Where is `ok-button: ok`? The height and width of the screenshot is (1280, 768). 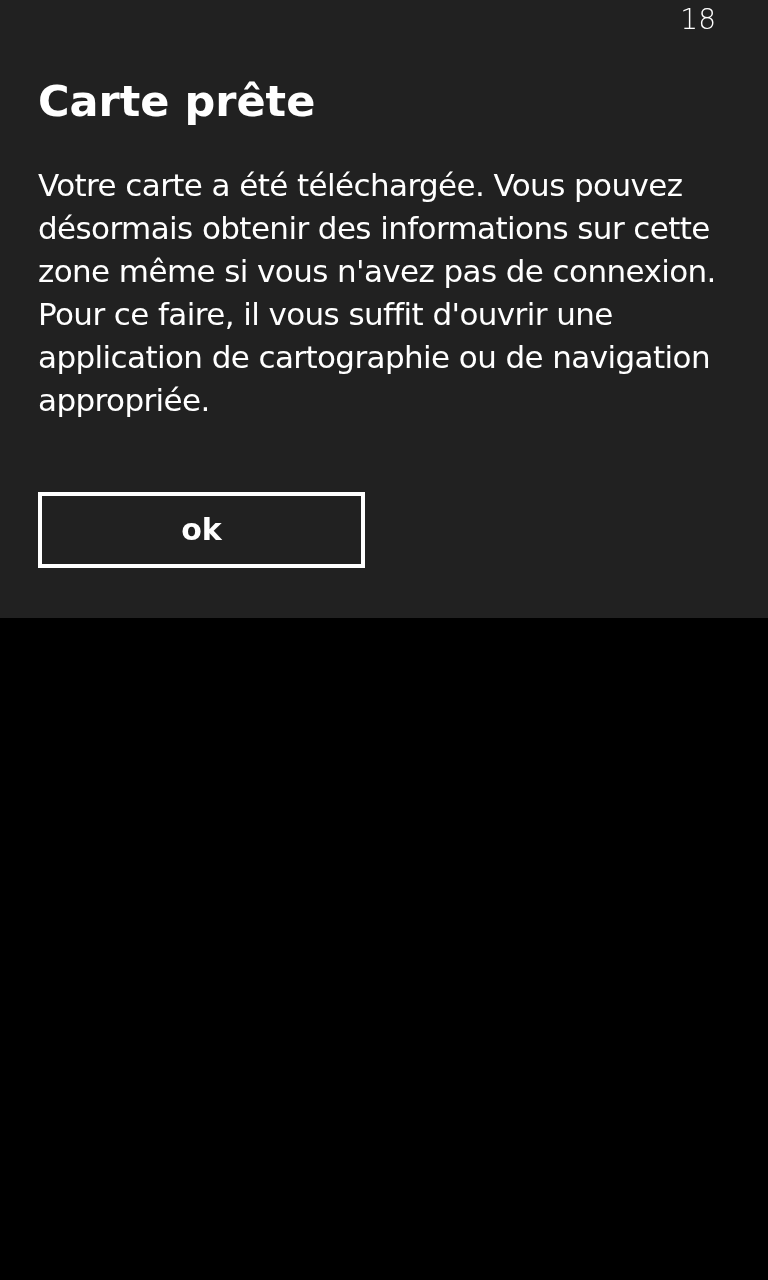
ok-button: ok is located at coordinates (201, 529).